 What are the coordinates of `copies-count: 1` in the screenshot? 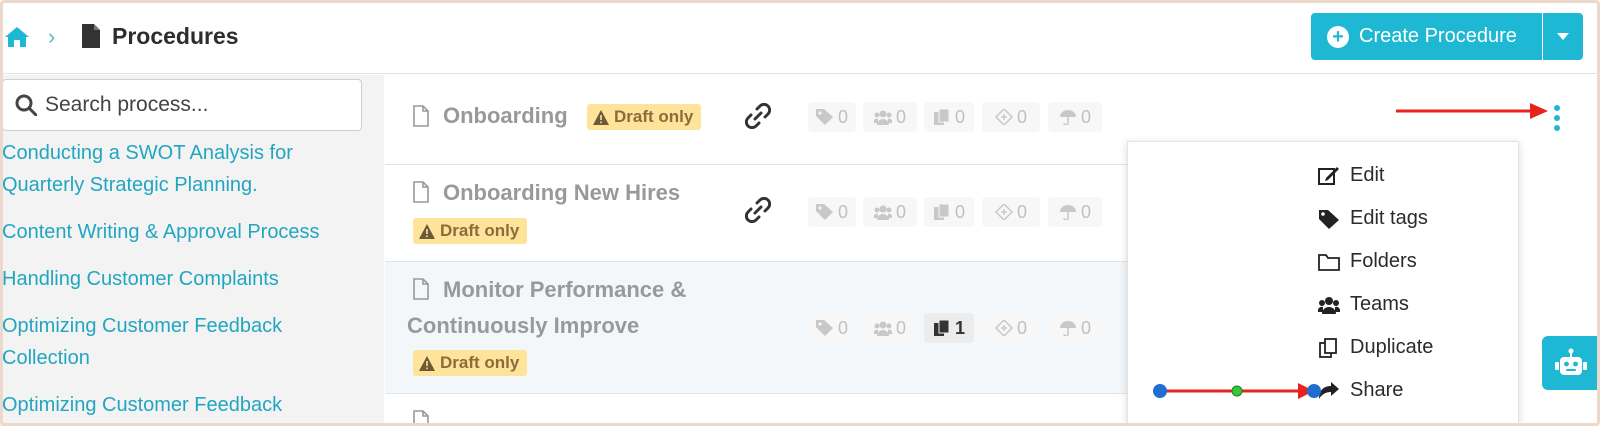 It's located at (949, 328).